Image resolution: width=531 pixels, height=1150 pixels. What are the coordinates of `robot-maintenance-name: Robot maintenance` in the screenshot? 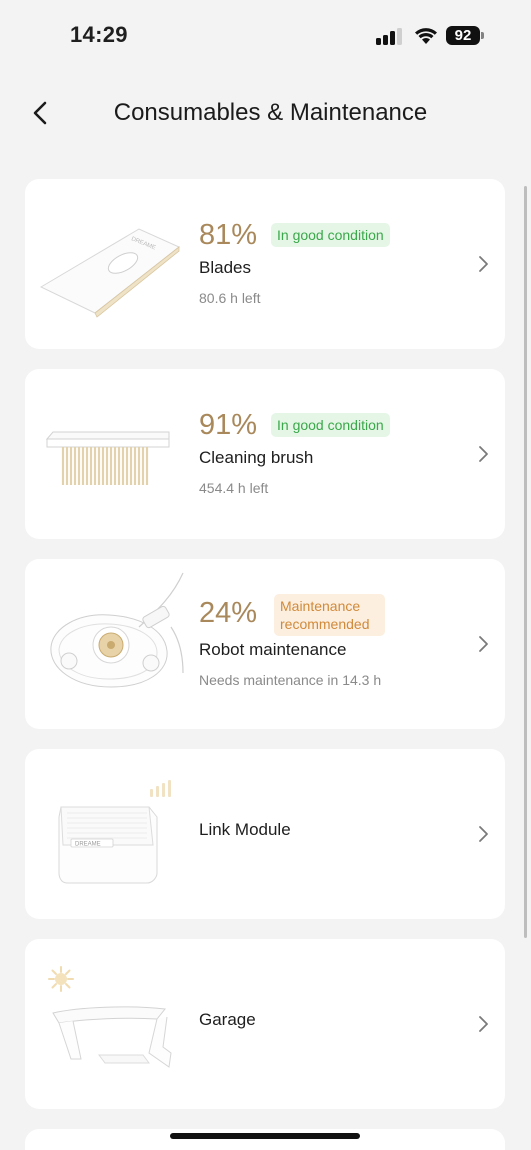 It's located at (273, 649).